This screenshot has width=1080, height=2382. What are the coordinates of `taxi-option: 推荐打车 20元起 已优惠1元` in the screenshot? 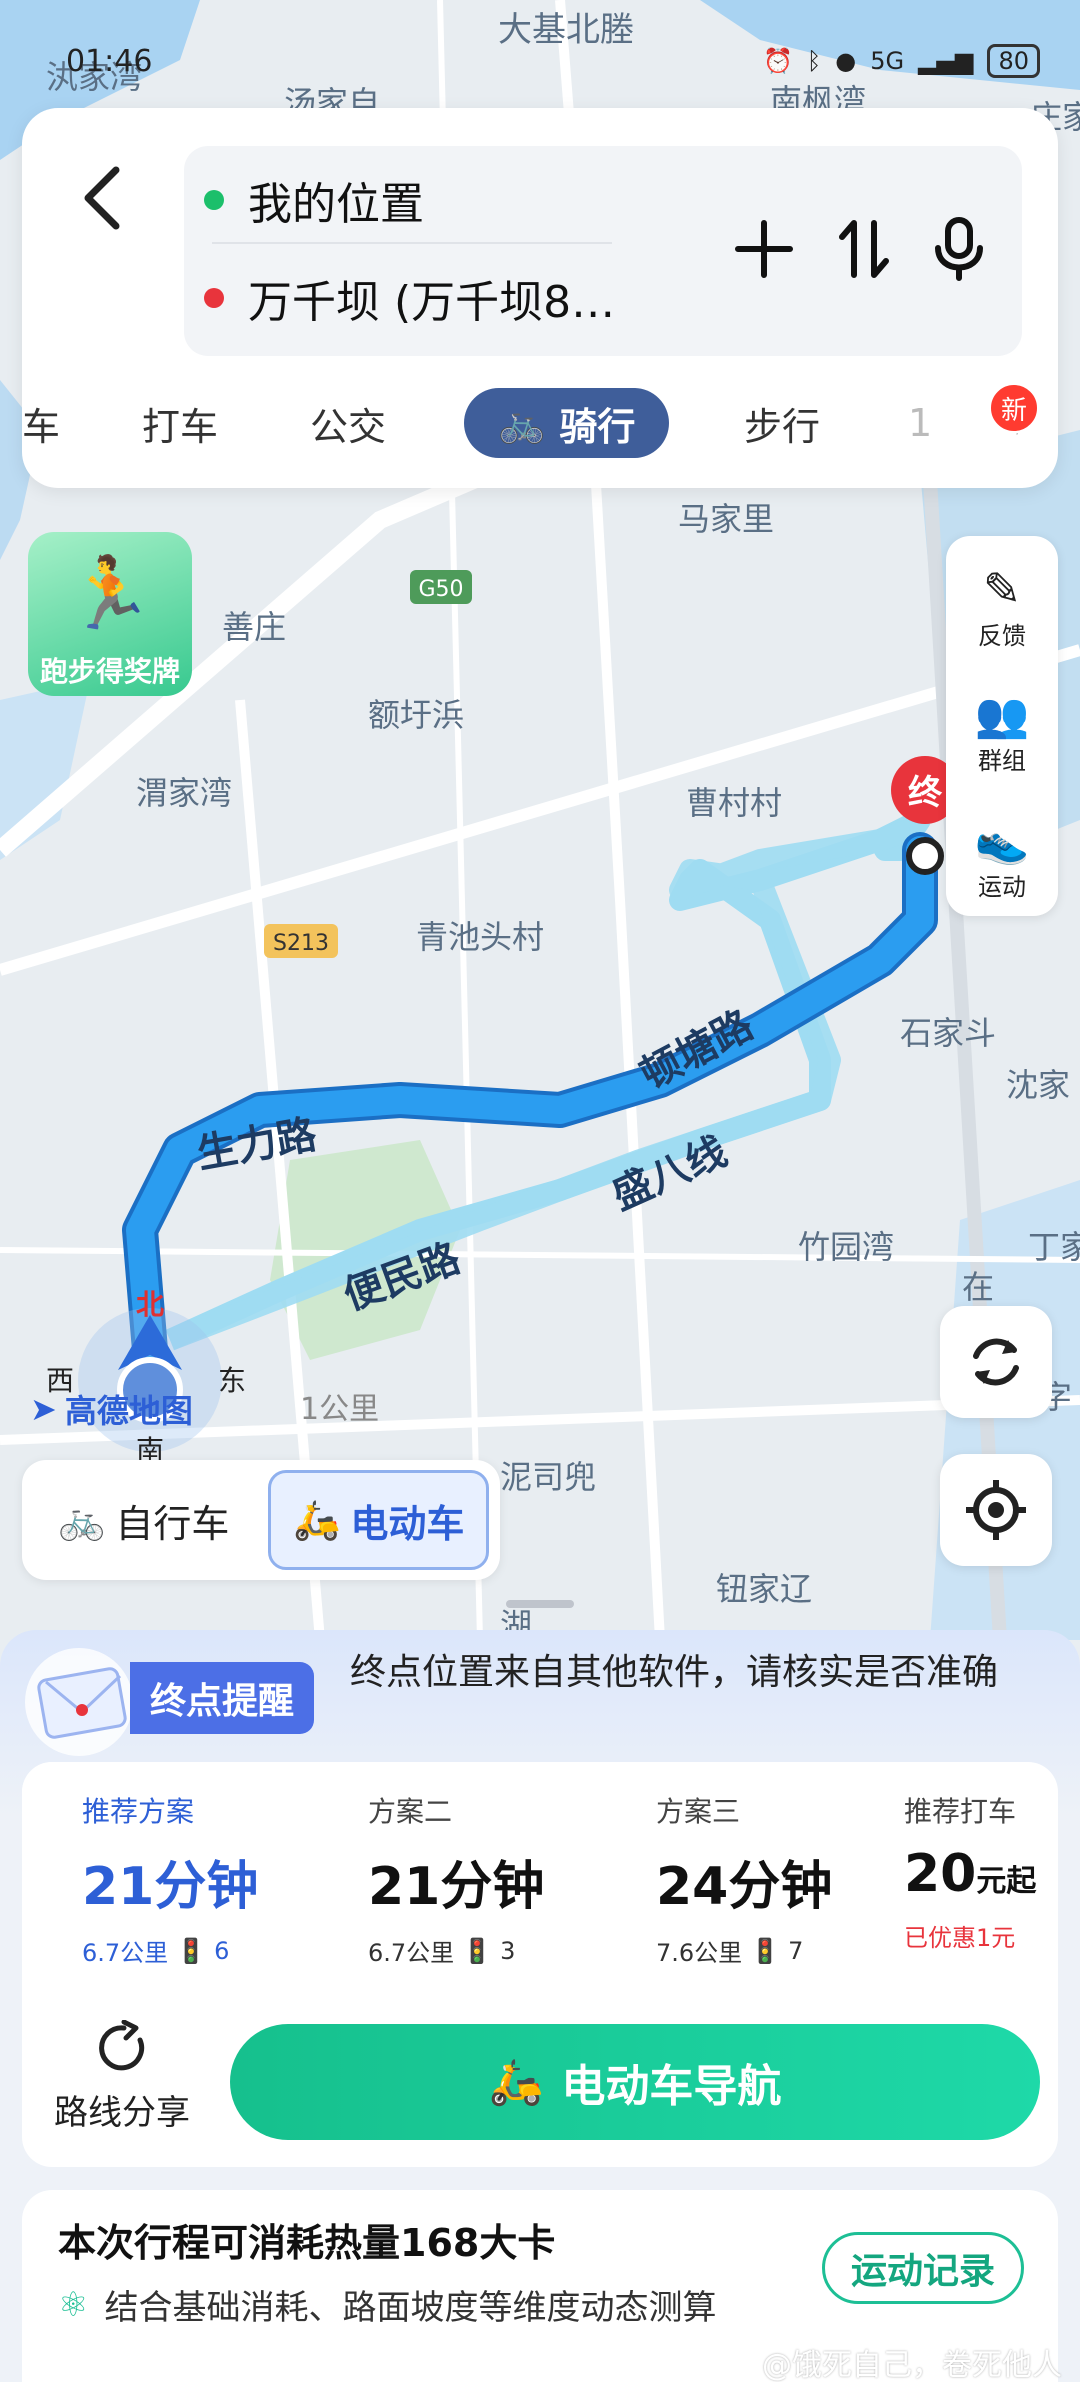 It's located at (984, 1871).